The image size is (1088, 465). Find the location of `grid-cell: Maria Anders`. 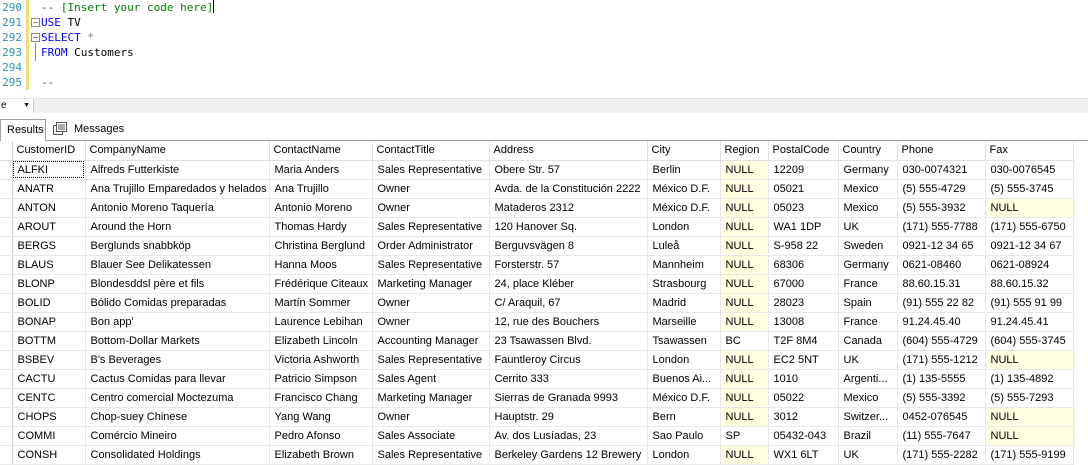

grid-cell: Maria Anders is located at coordinates (321, 170).